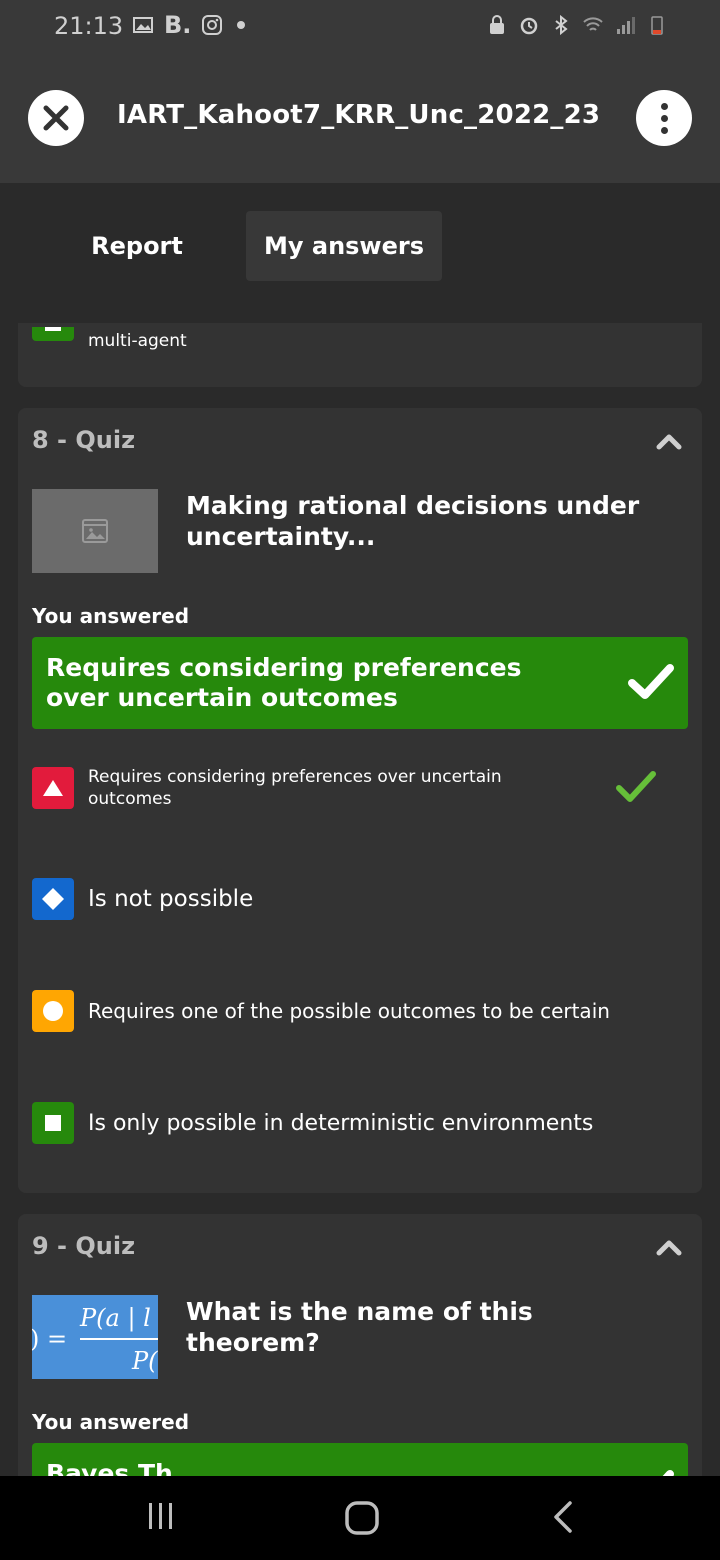 The height and width of the screenshot is (1560, 720). I want to click on home-icon, so click(362, 1518).